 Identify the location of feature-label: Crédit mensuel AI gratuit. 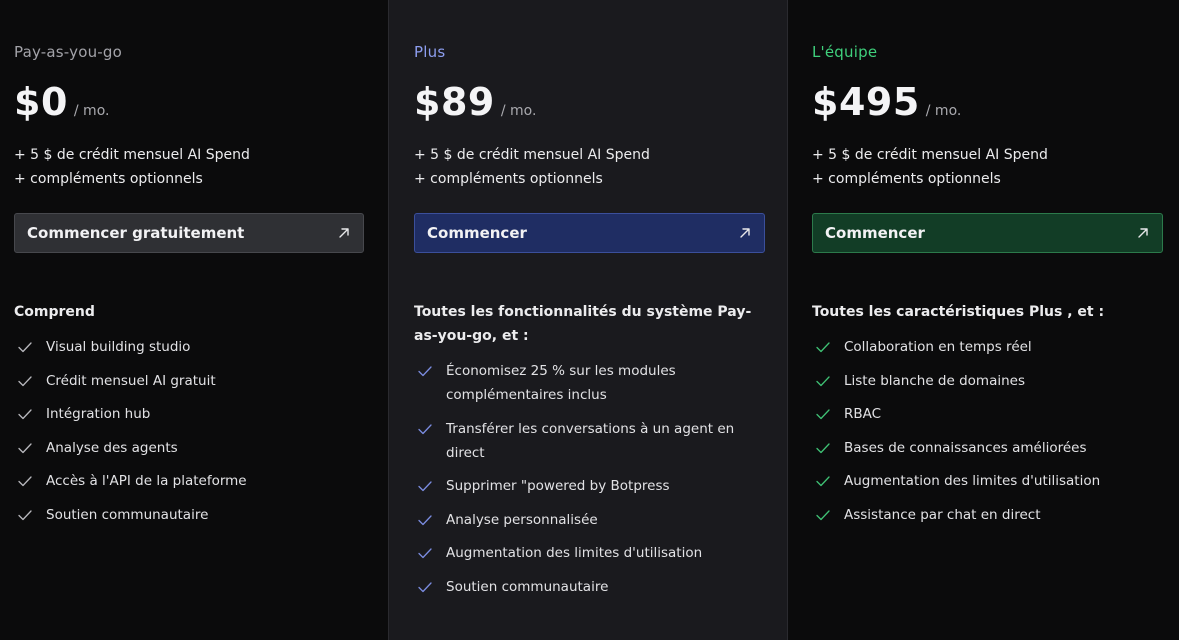
(131, 380).